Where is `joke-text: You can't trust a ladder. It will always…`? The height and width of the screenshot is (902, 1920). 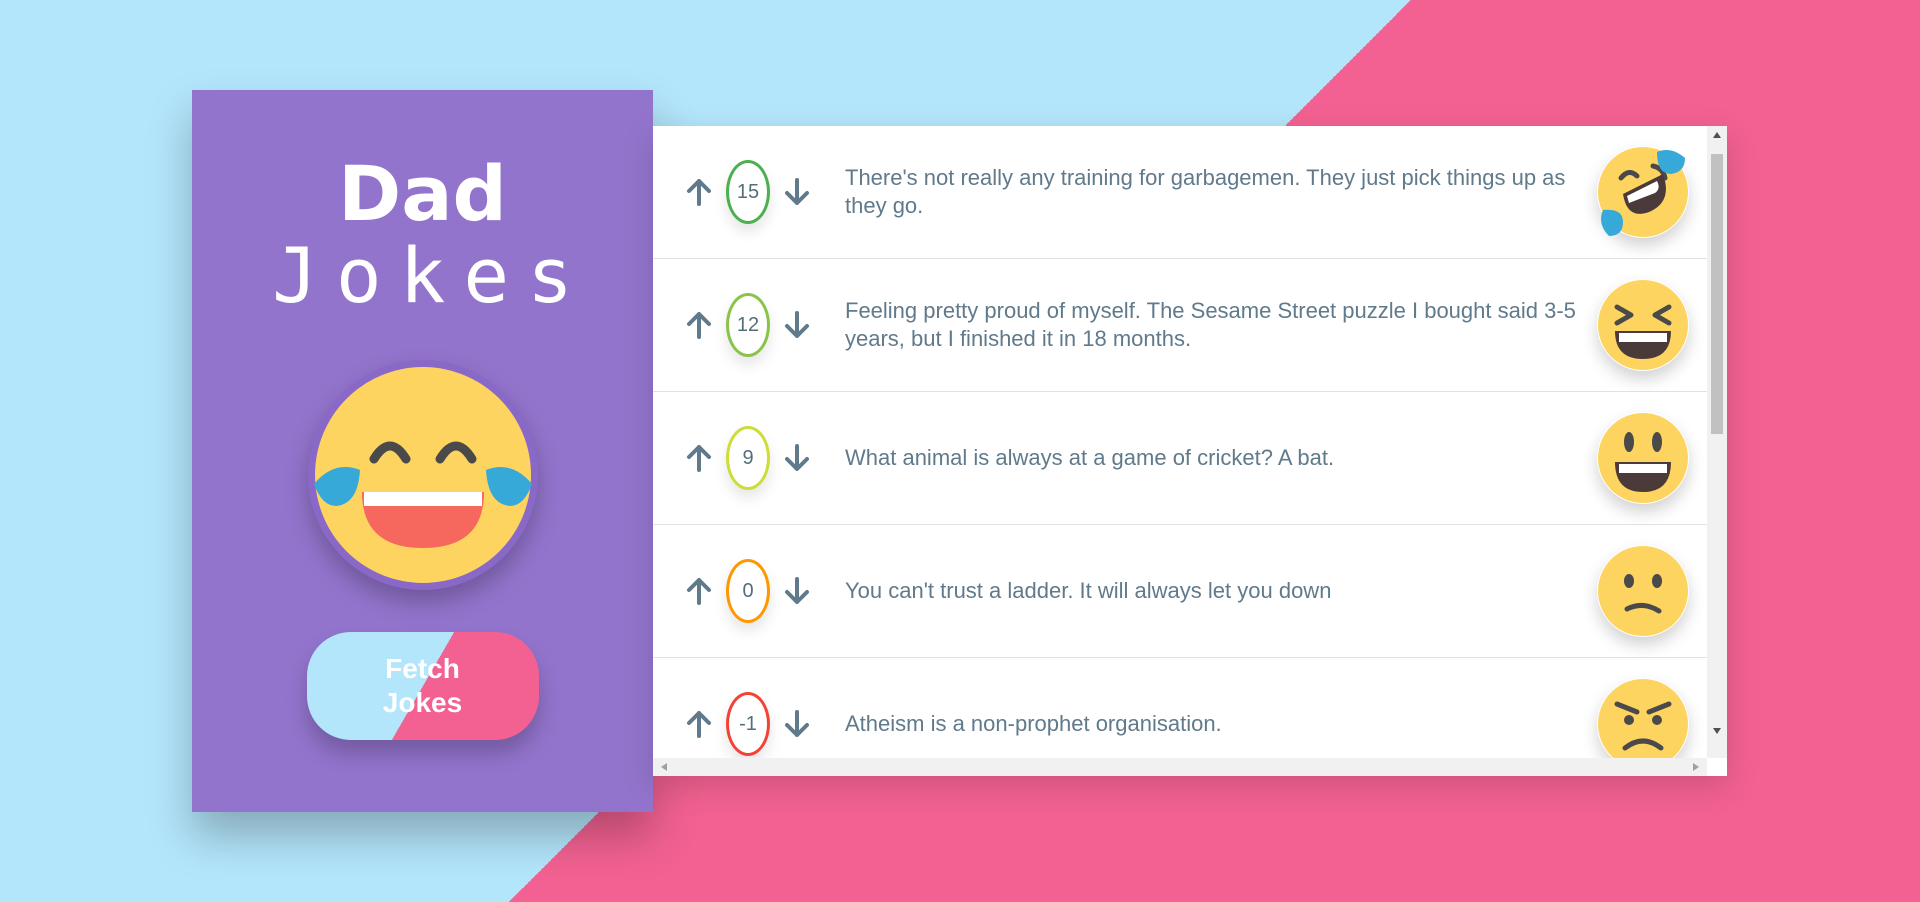 joke-text: You can't trust a ladder. It will always… is located at coordinates (1088, 590).